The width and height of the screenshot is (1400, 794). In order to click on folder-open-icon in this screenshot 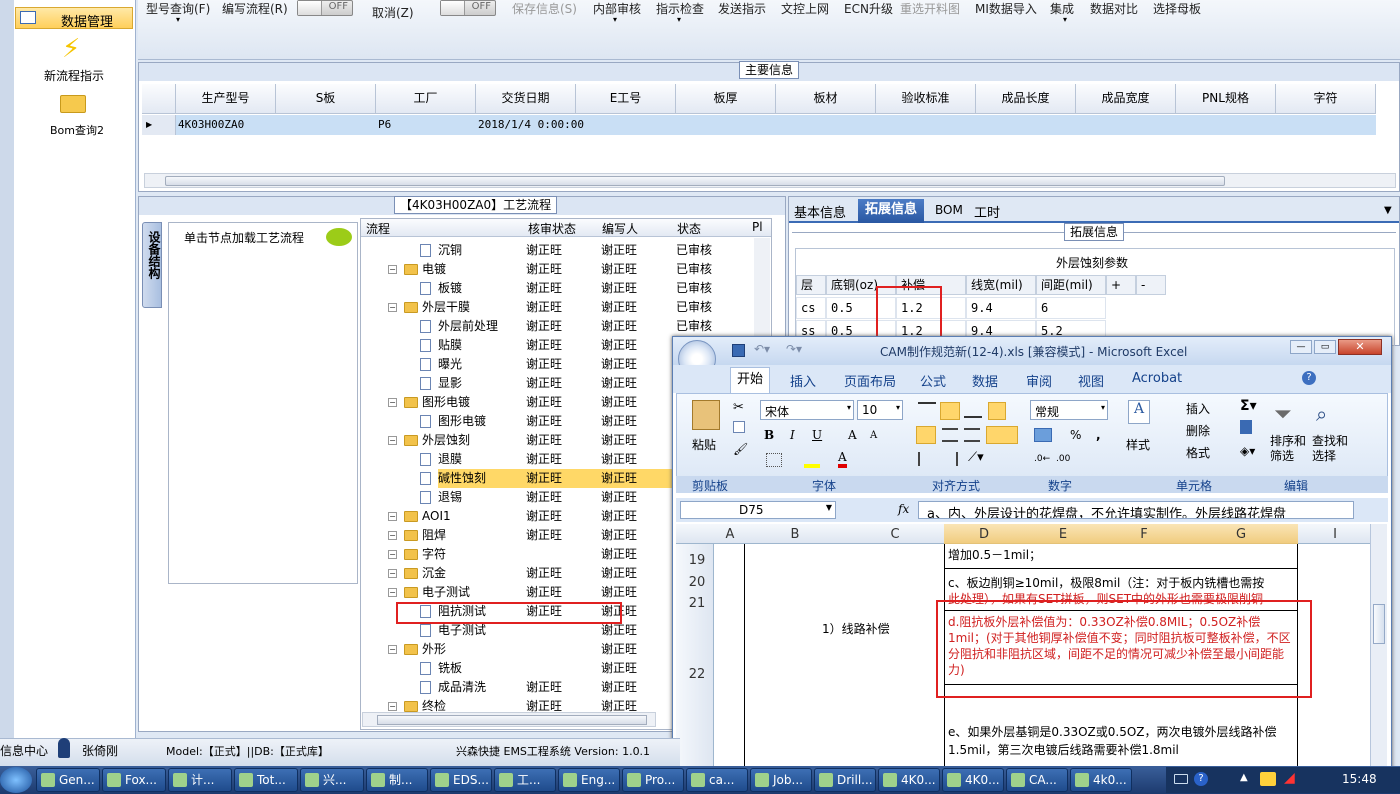, I will do `click(73, 104)`.